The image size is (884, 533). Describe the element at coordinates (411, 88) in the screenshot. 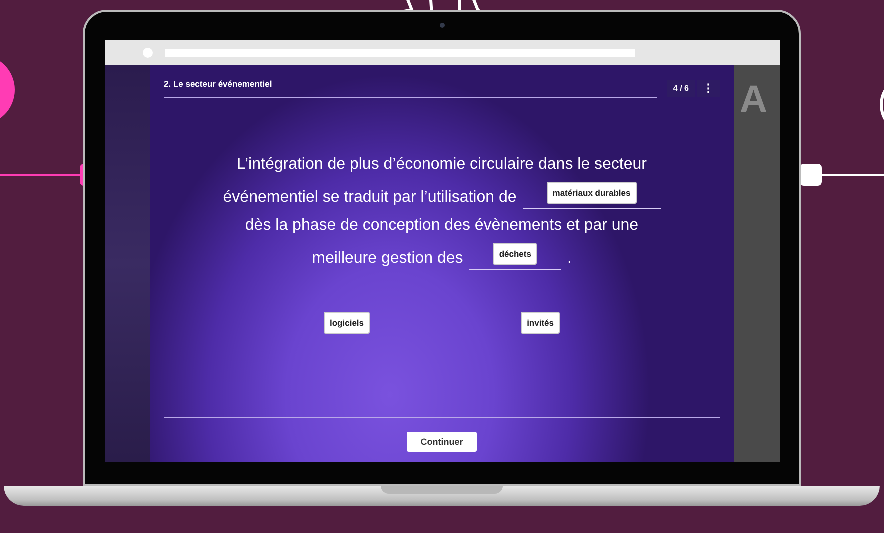

I see `lesson-title: 2. Le secteur événementiel` at that location.